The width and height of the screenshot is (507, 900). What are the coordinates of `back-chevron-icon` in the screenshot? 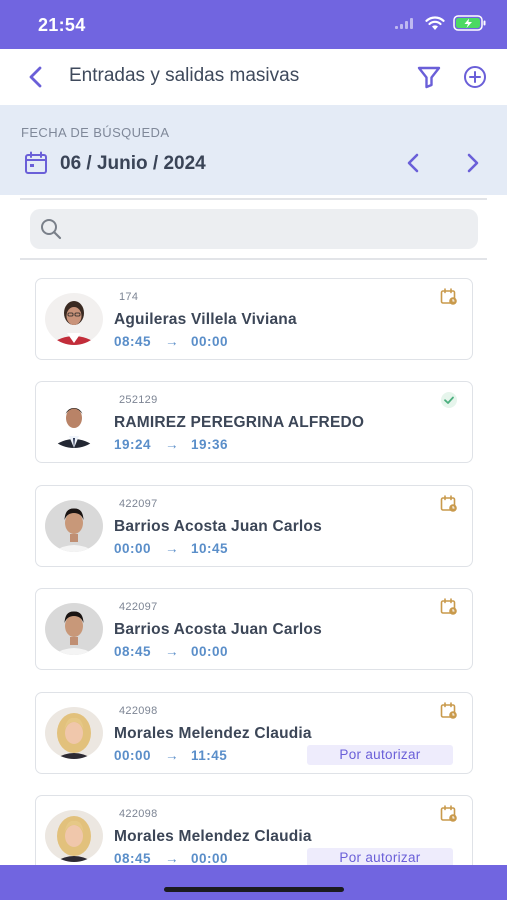 It's located at (36, 77).